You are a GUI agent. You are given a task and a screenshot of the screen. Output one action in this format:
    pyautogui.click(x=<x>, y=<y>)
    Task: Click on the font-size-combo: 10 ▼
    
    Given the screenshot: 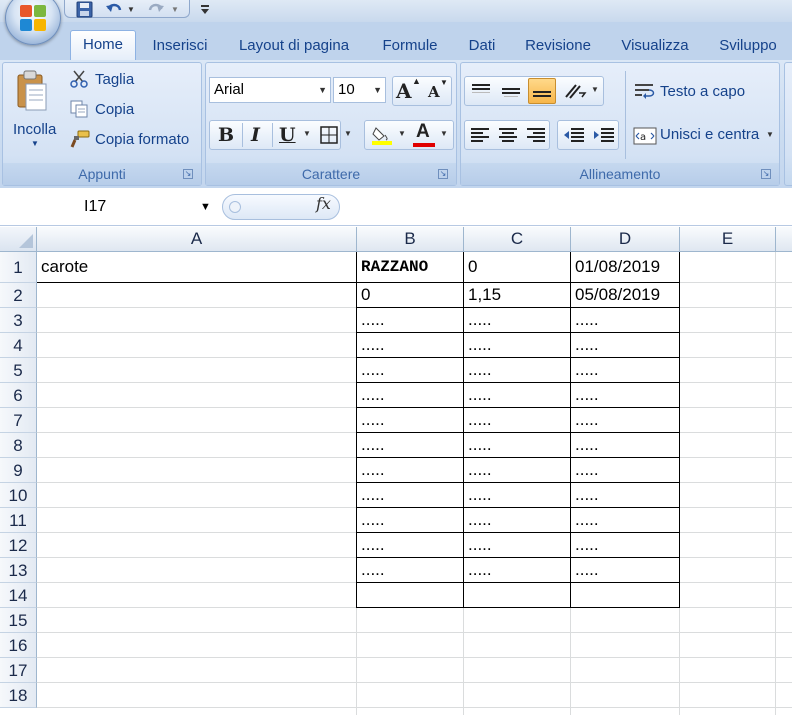 What is the action you would take?
    pyautogui.click(x=359, y=90)
    